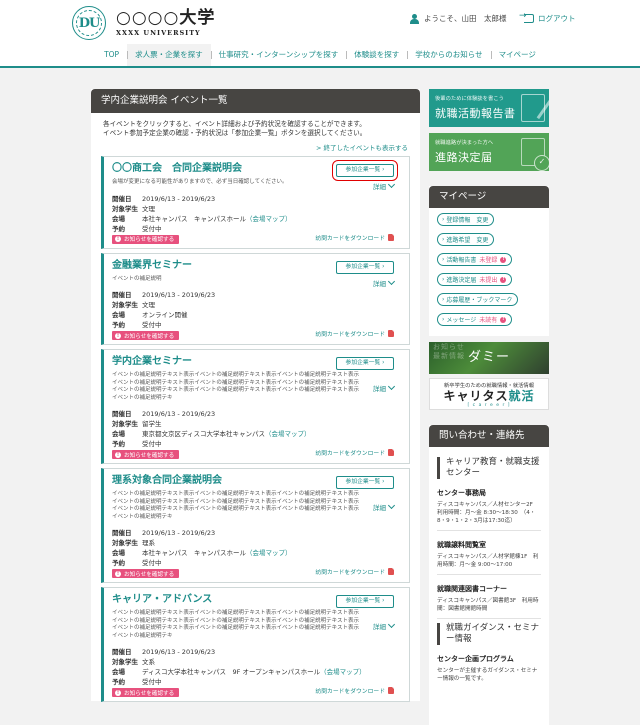 The height and width of the screenshot is (725, 640). What do you see at coordinates (255, 101) in the screenshot?
I see `page-title: 学内企業説明会 イベント一覧` at bounding box center [255, 101].